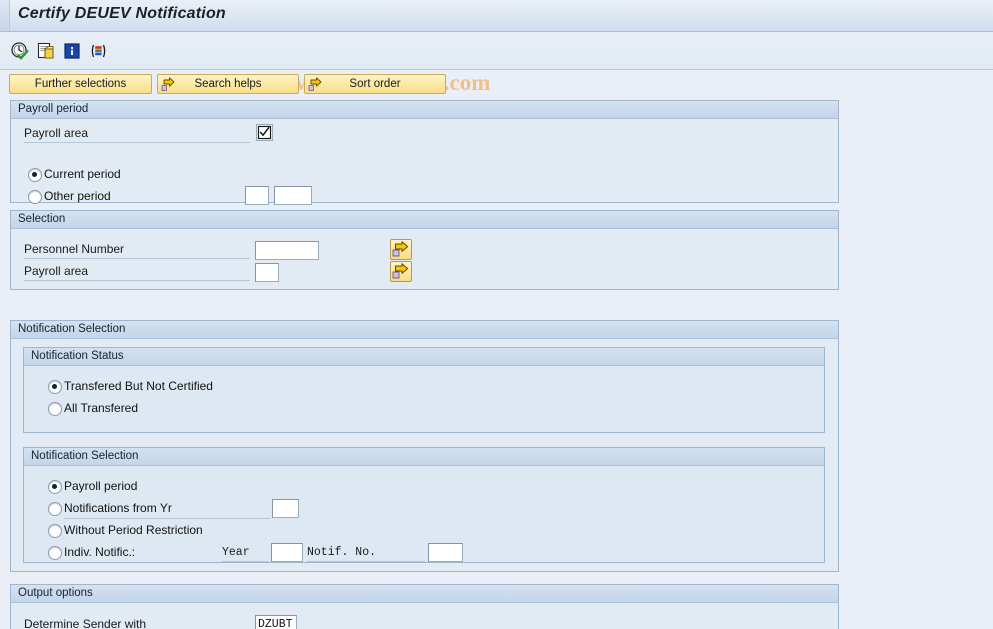 The width and height of the screenshot is (993, 629). I want to click on further-selections-button: Further selections, so click(80, 84).